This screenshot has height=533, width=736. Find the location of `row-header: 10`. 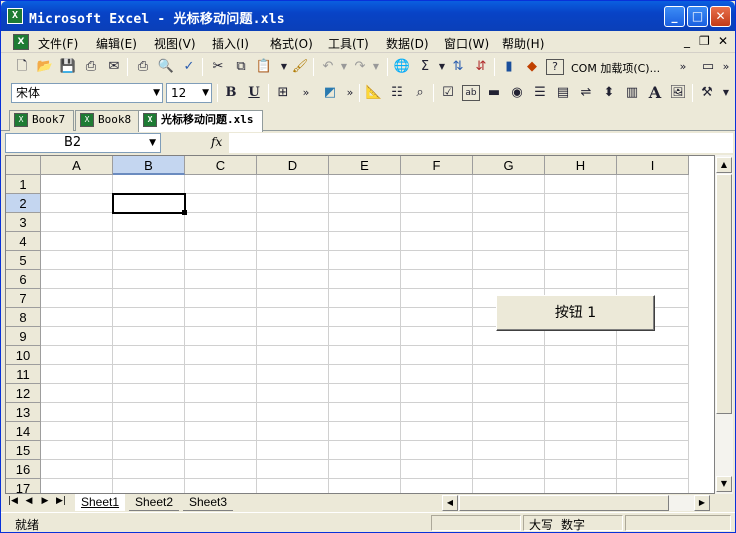

row-header: 10 is located at coordinates (23, 355).